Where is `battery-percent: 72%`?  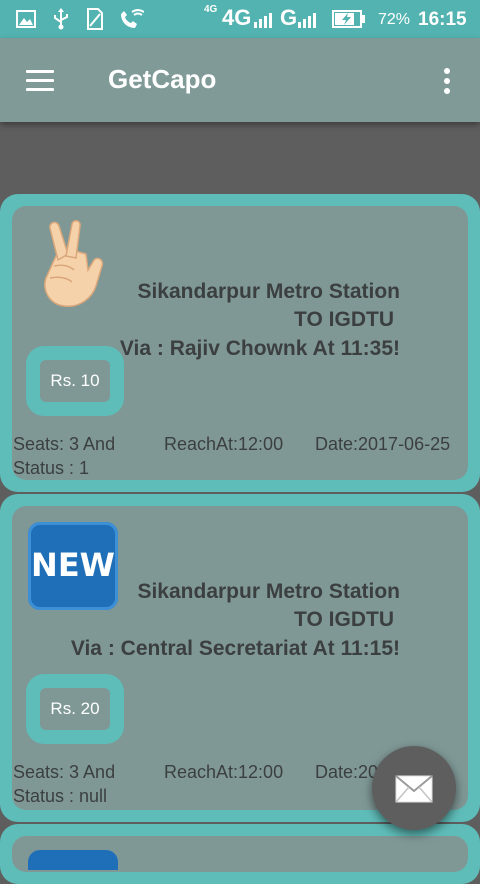
battery-percent: 72% is located at coordinates (394, 19).